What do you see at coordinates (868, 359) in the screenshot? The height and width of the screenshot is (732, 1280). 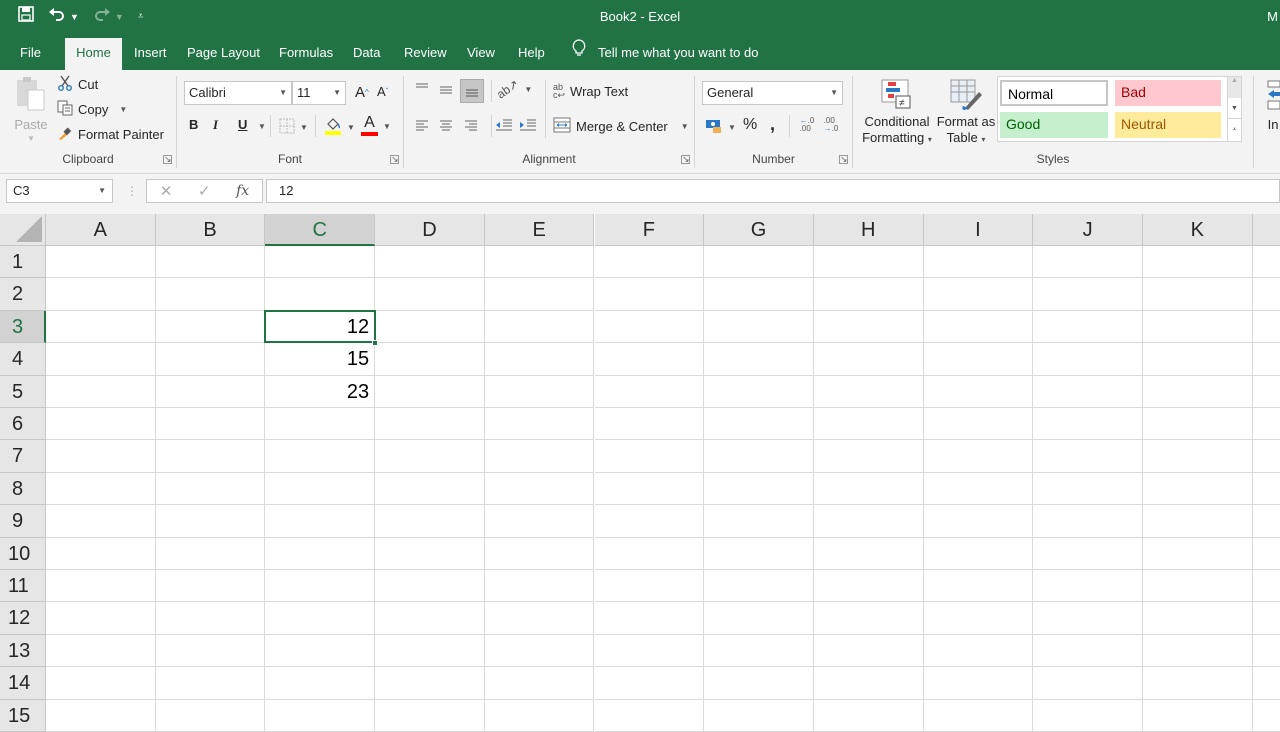 I see `cell-h4` at bounding box center [868, 359].